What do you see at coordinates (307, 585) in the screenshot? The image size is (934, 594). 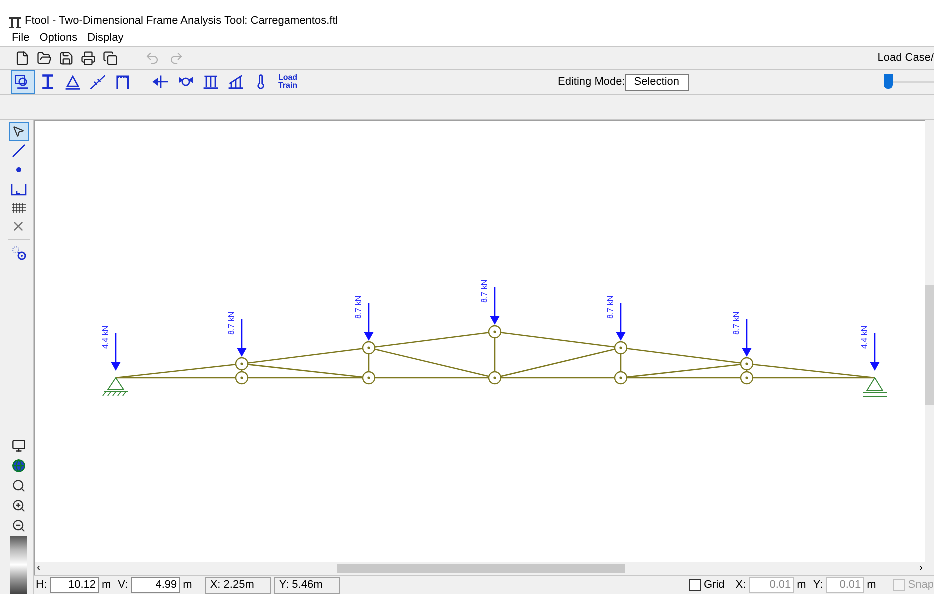 I see `y-coordinate: Y: 5.46m` at bounding box center [307, 585].